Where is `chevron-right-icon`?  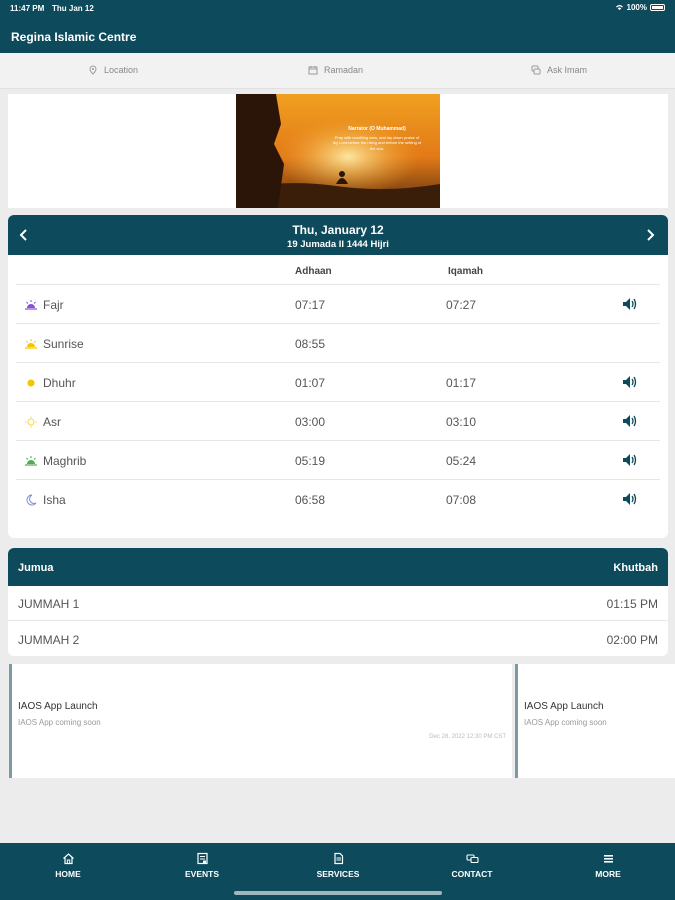
chevron-right-icon is located at coordinates (651, 235).